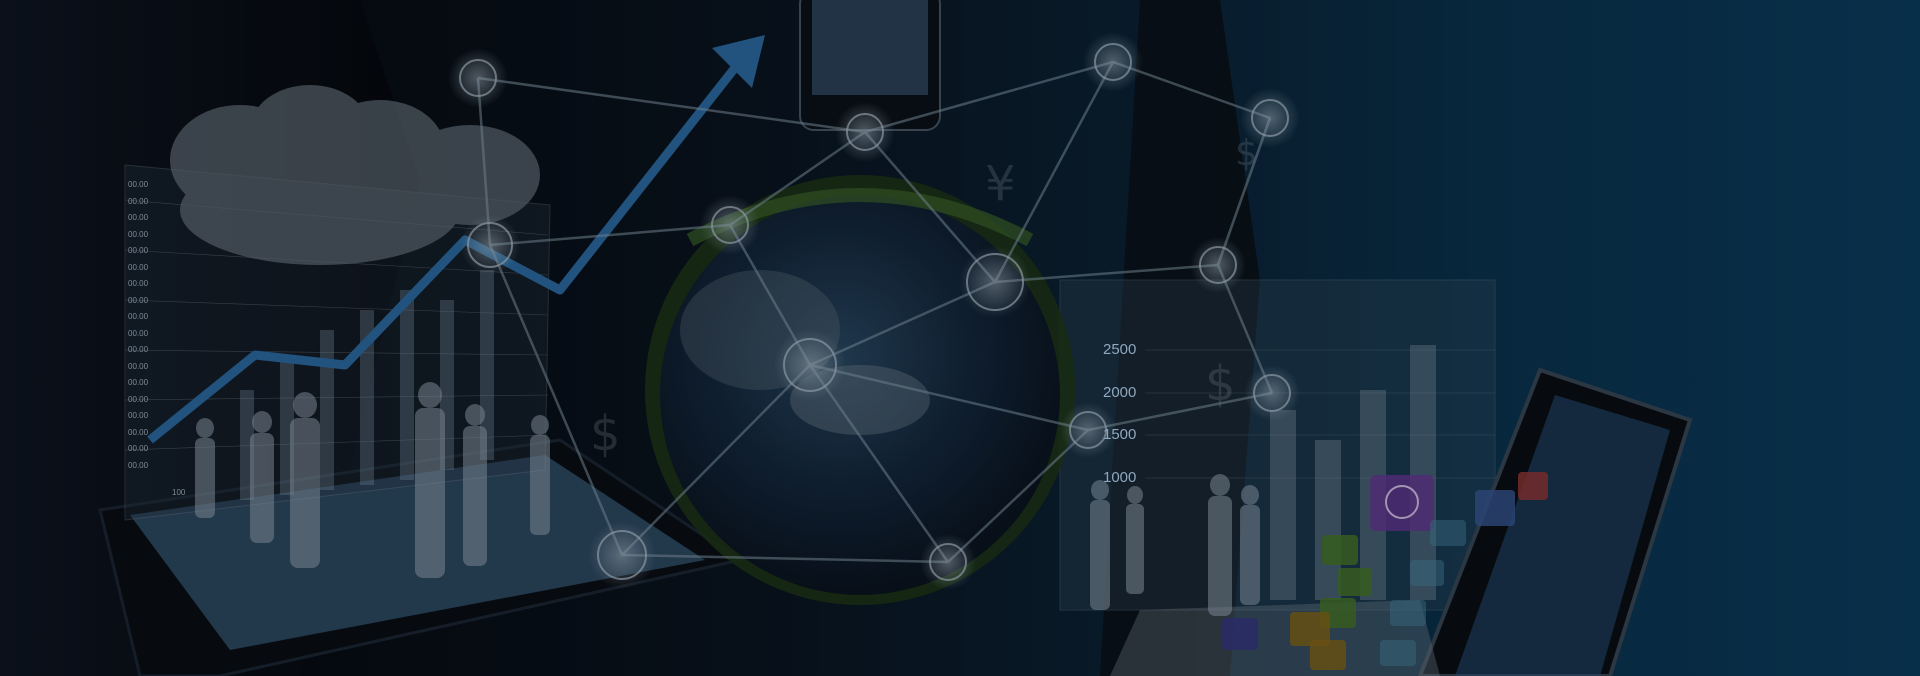  Describe the element at coordinates (1120, 477) in the screenshot. I see `right-chart-tick: 1000` at that location.